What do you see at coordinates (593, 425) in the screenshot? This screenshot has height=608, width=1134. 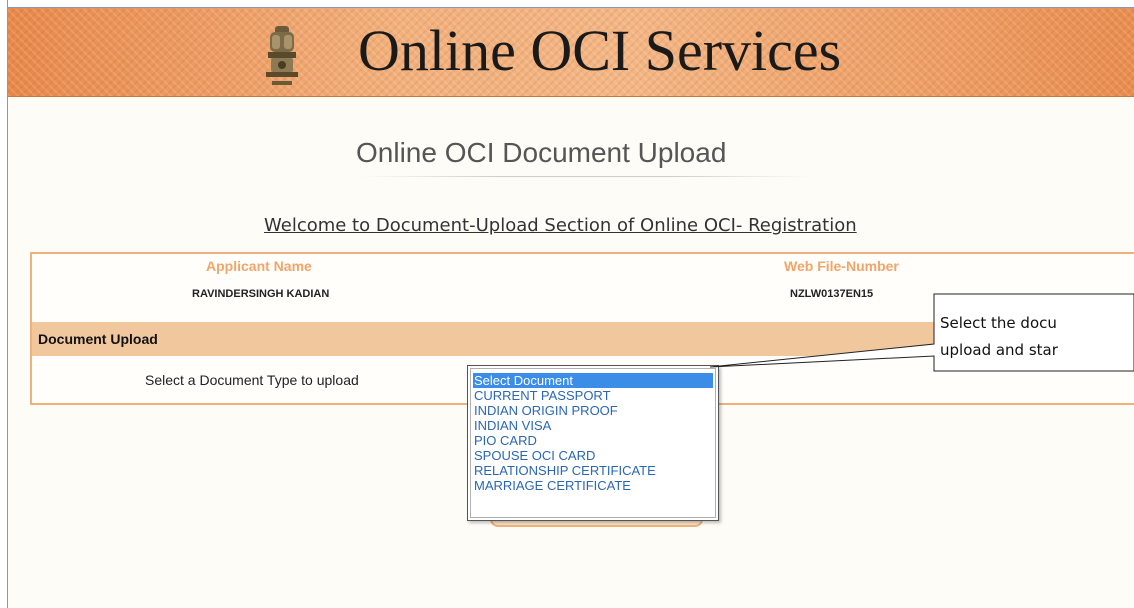 I see `option-indian-visa: INDIAN VISA` at bounding box center [593, 425].